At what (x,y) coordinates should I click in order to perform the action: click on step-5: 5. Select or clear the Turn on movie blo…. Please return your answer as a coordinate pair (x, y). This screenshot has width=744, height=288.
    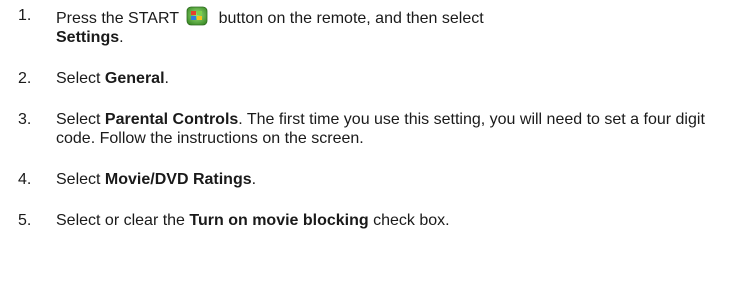
    Looking at the image, I should click on (378, 220).